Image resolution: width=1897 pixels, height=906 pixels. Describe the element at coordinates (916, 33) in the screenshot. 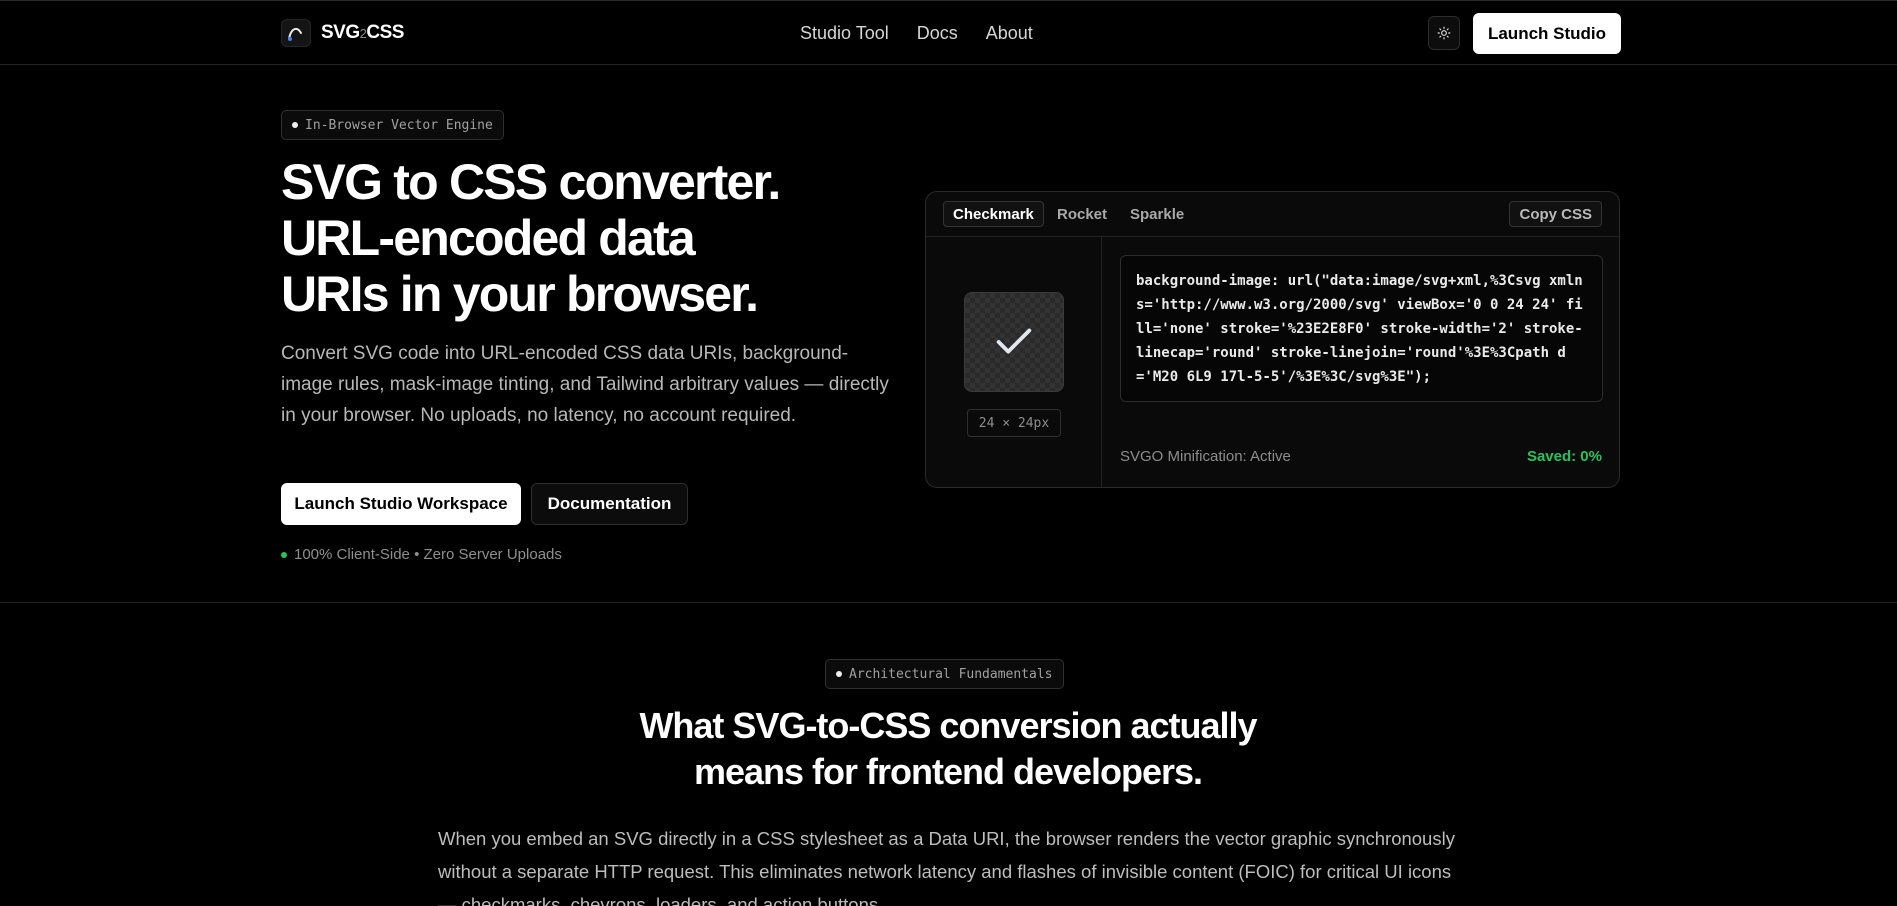

I see `main-nav: Studio Tool Docs About` at that location.